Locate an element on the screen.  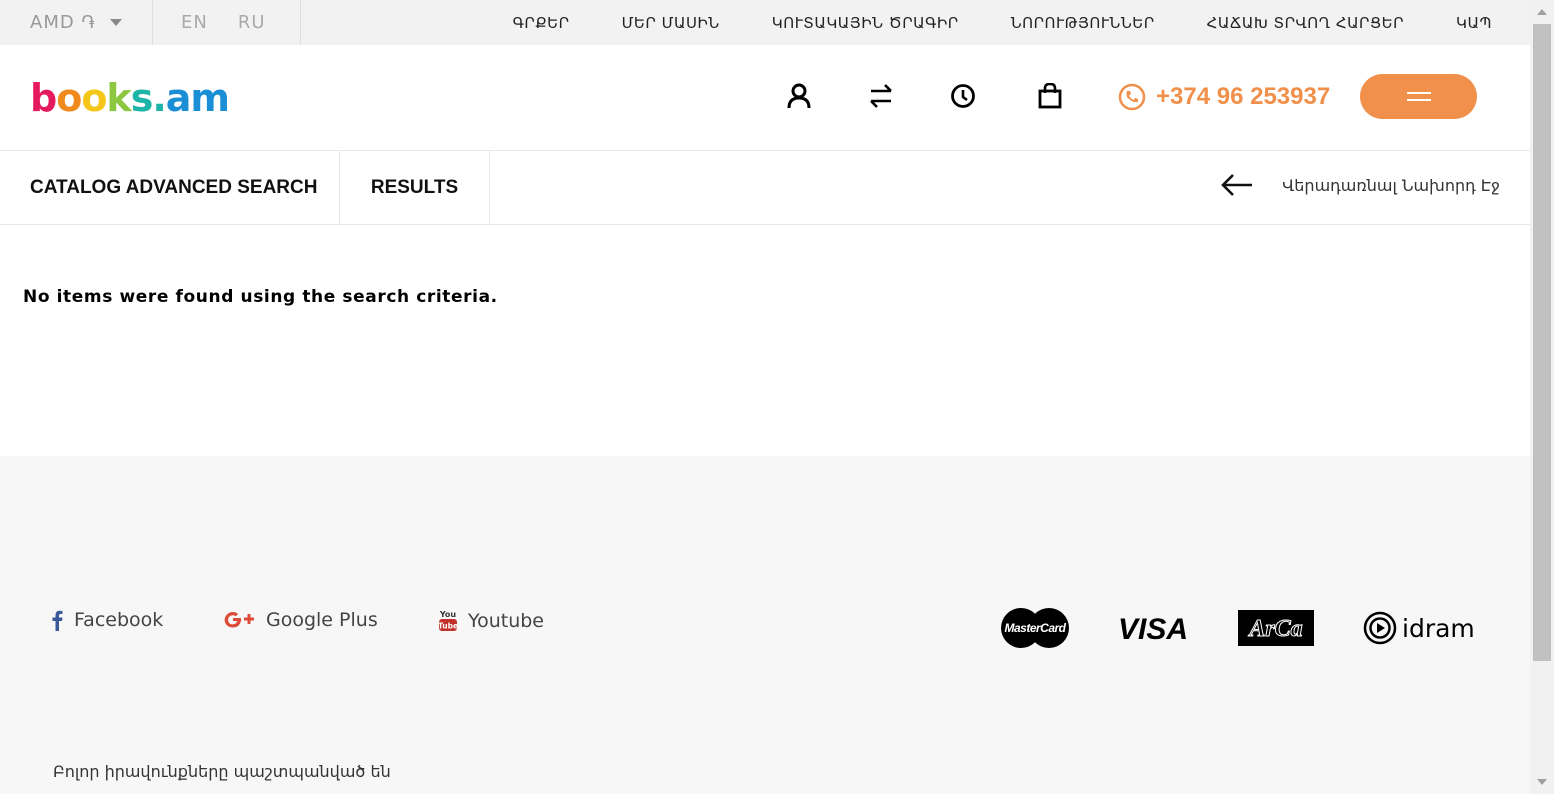
social-link-google-plus: Google Plus is located at coordinates (300, 620).